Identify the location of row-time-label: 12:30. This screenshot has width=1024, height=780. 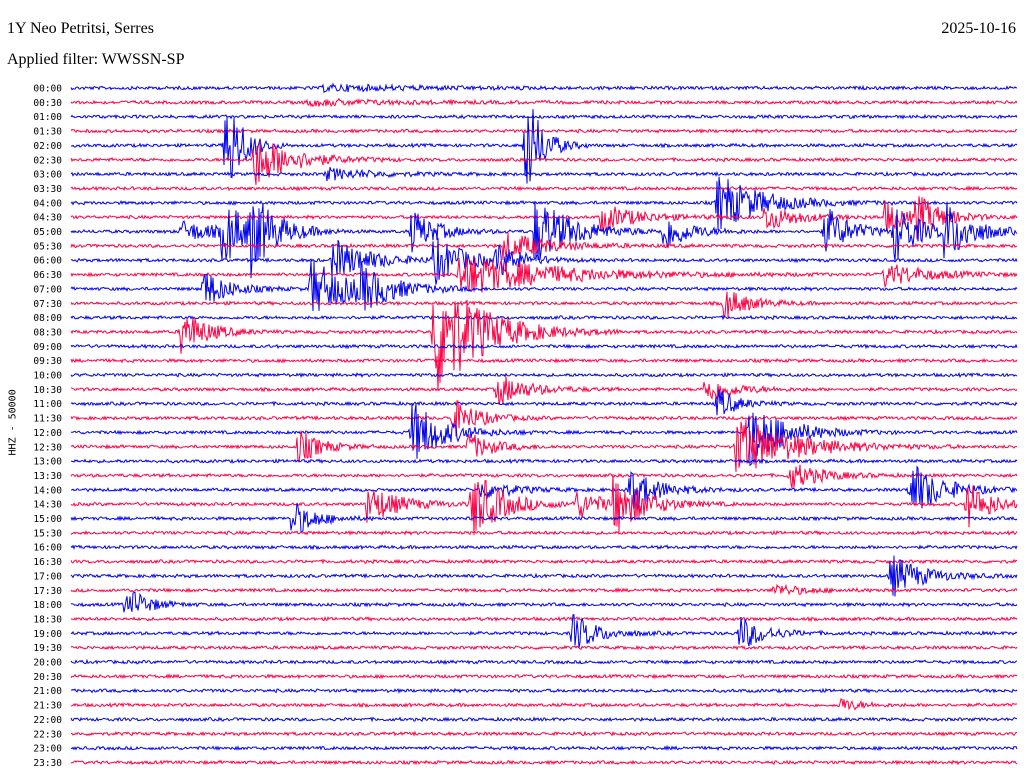
(47, 447).